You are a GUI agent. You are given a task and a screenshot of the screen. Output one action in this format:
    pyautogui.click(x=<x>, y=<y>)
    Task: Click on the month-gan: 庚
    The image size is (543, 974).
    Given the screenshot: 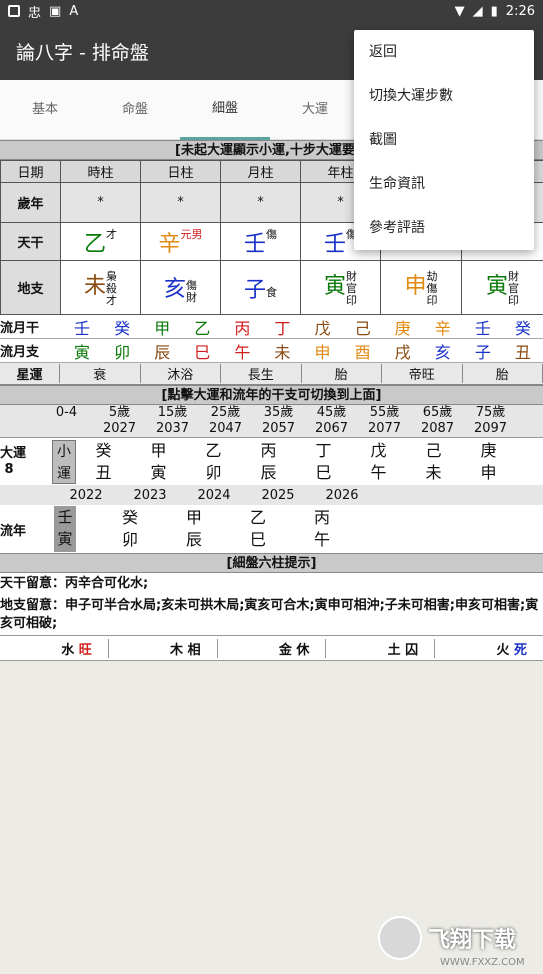 What is the action you would take?
    pyautogui.click(x=403, y=327)
    